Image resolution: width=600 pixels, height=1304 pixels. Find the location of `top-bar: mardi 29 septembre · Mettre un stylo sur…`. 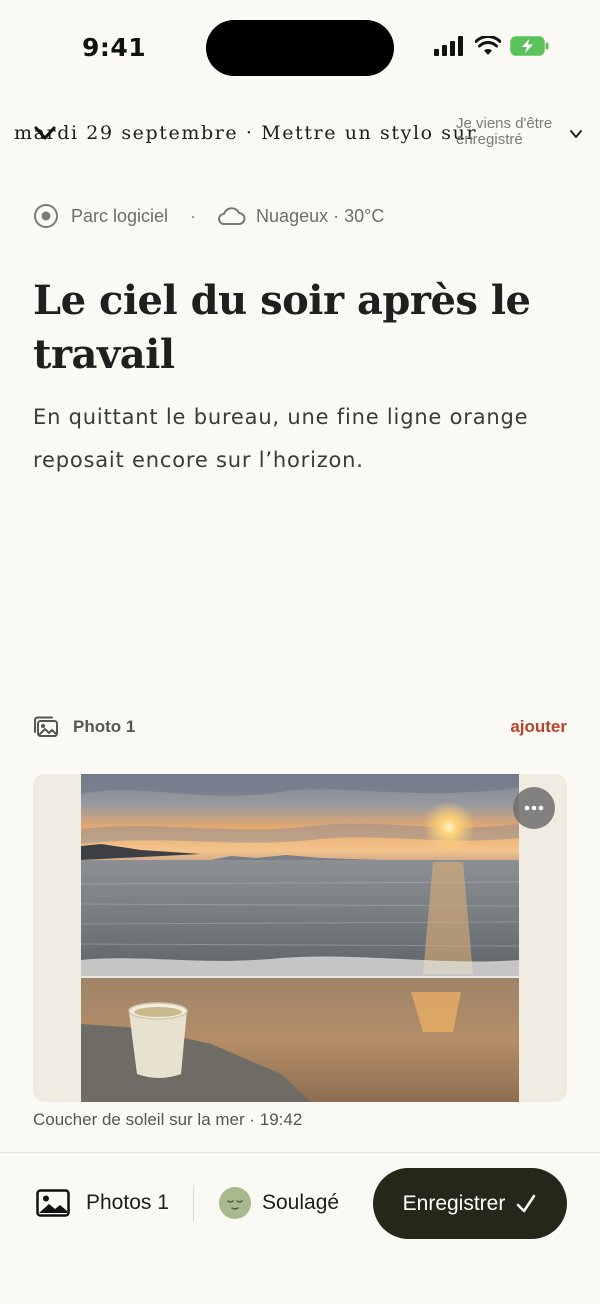

top-bar: mardi 29 septembre · Mettre un stylo sur… is located at coordinates (300, 135).